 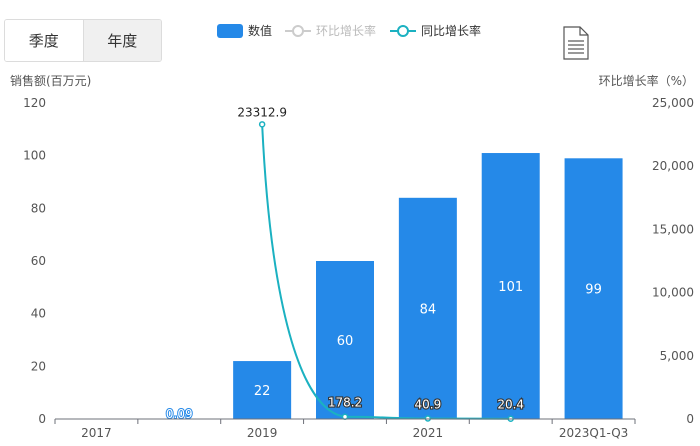 I want to click on y-left-tick-label: 80, so click(x=38, y=208).